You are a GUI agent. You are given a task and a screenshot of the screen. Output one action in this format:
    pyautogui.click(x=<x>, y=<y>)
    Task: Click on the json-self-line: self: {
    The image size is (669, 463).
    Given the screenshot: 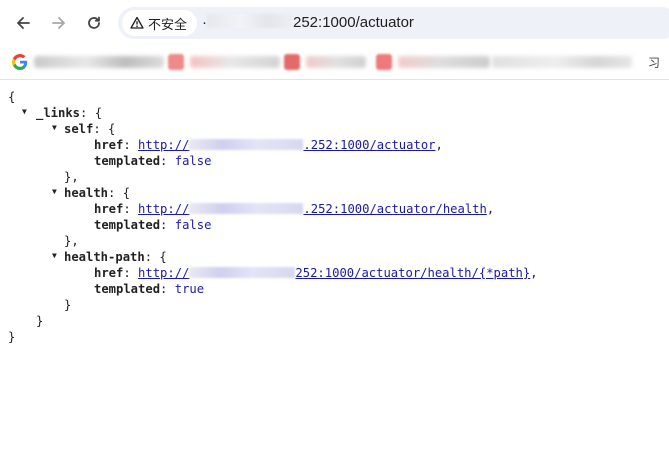 What is the action you would take?
    pyautogui.click(x=89, y=129)
    